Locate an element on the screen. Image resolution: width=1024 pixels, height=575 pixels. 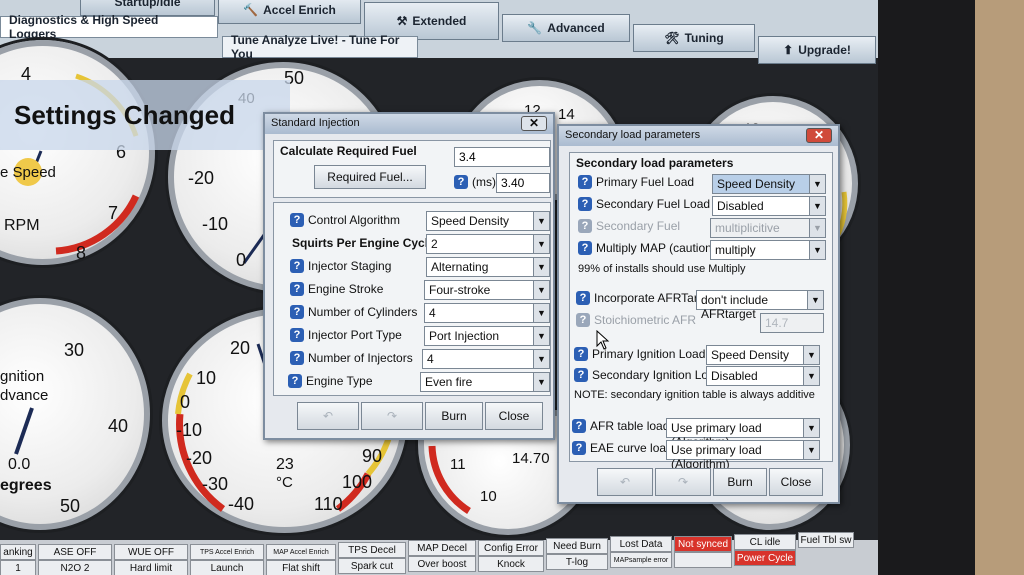
tools-icon: 🛠 is located at coordinates (672, 38).